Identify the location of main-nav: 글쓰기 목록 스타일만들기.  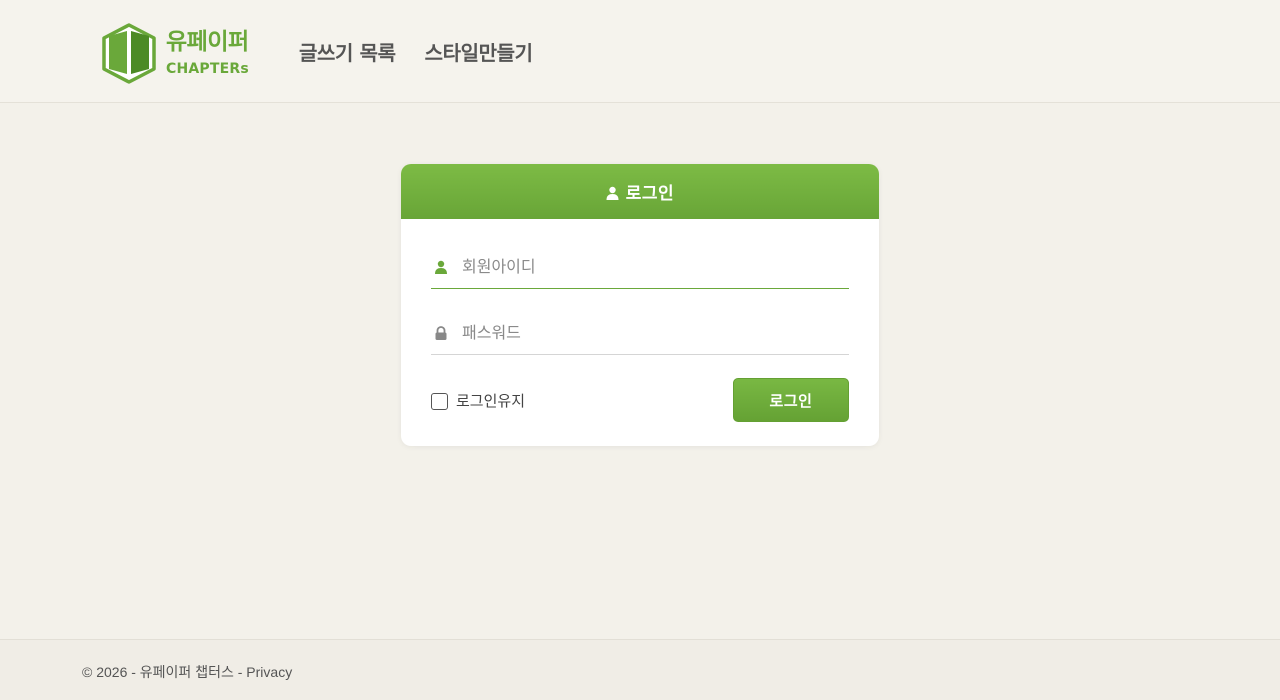
(416, 51).